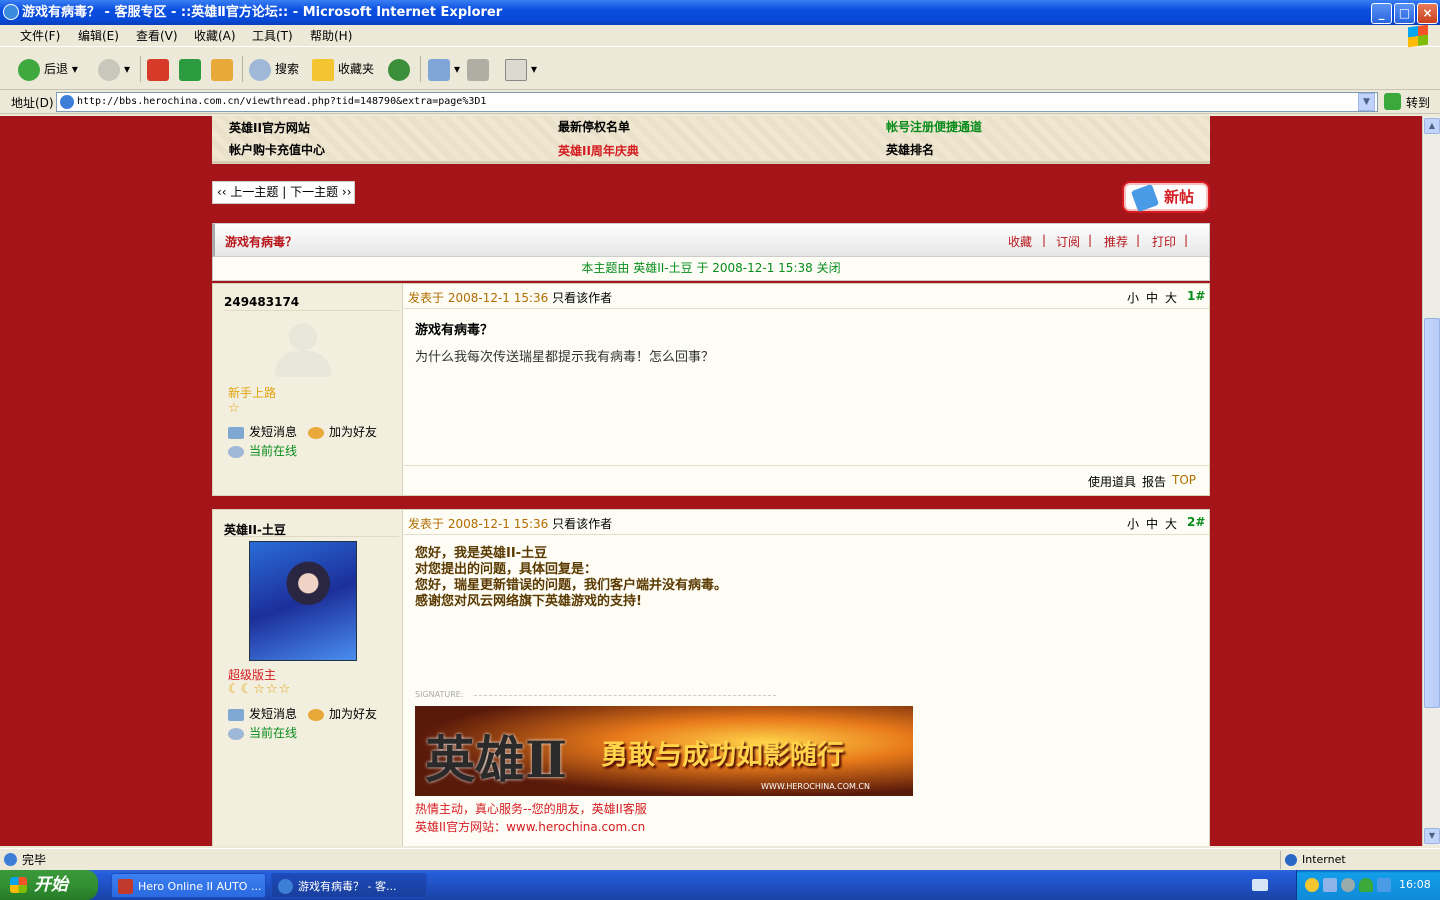 The height and width of the screenshot is (900, 1440). I want to click on recommend-link: 推荐, so click(1116, 241).